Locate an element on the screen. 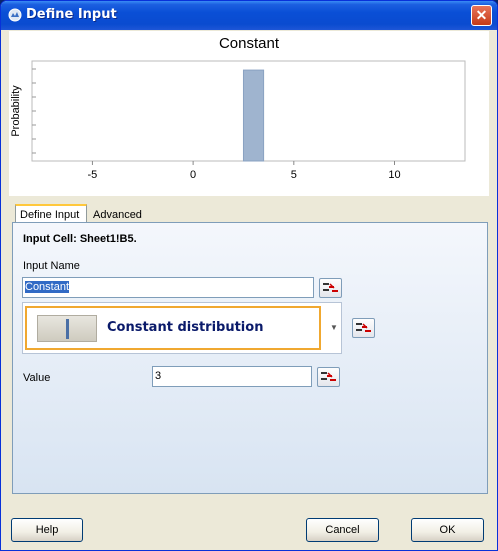  distribution-selected-item: Constant distribution is located at coordinates (173, 328).